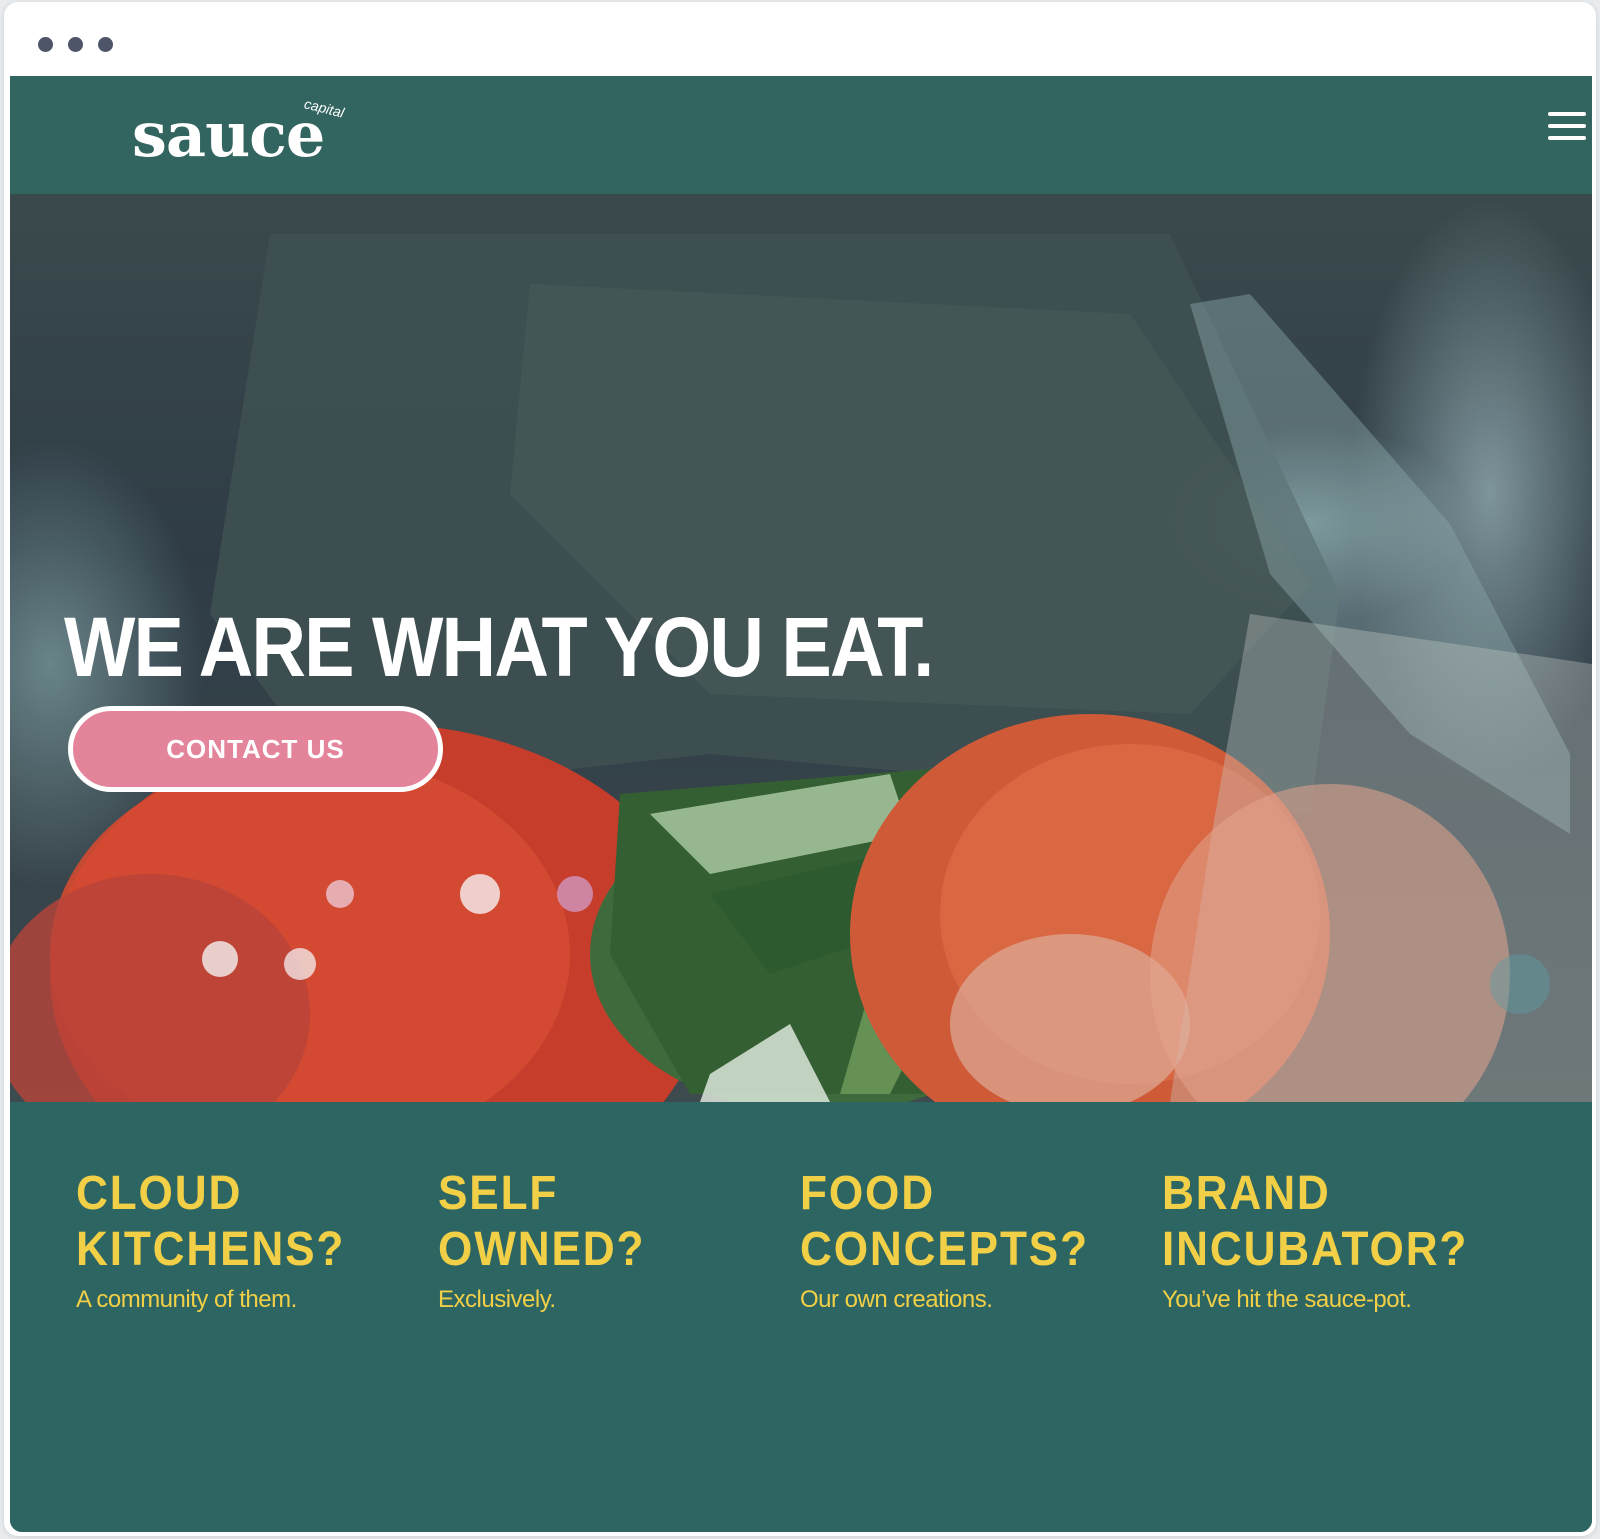 The height and width of the screenshot is (1539, 1600). Describe the element at coordinates (896, 1299) in the screenshot. I see `feature-caption: Our own creations.` at that location.